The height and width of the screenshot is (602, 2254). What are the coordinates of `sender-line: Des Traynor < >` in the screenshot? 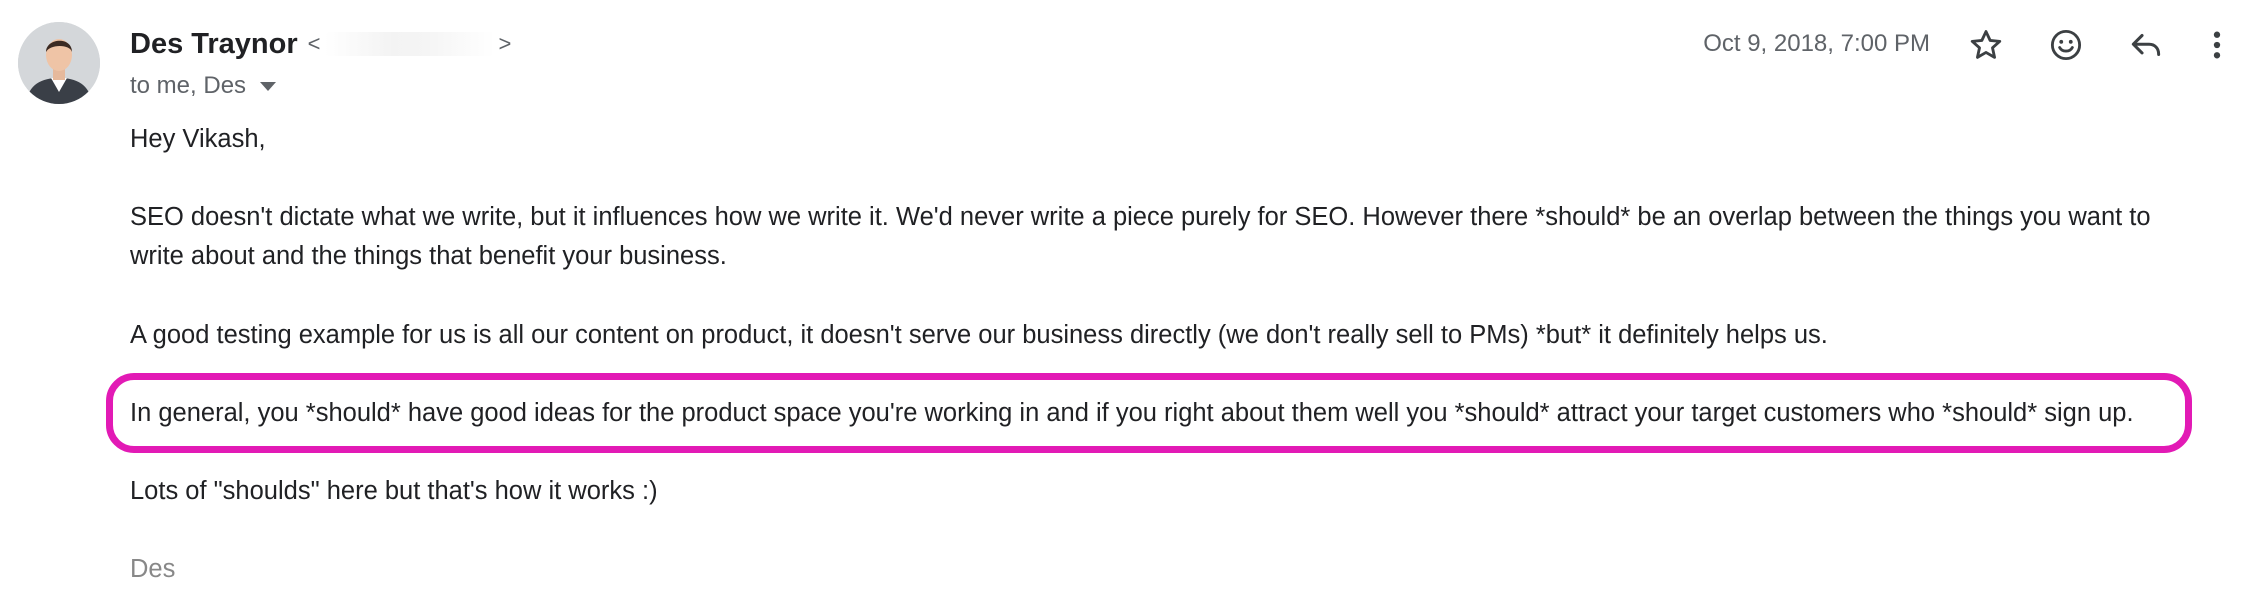 It's located at (320, 44).